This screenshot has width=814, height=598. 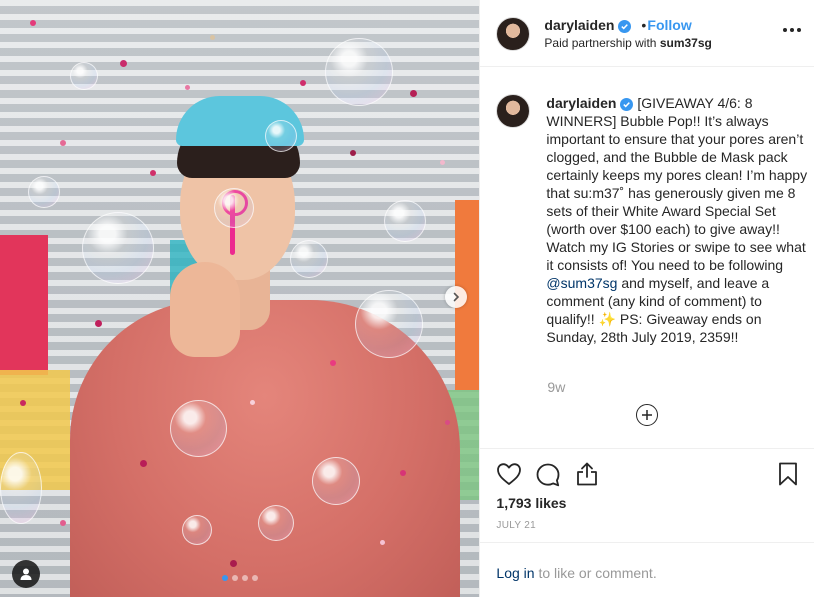 What do you see at coordinates (556, 387) in the screenshot?
I see `caption-age: 9w` at bounding box center [556, 387].